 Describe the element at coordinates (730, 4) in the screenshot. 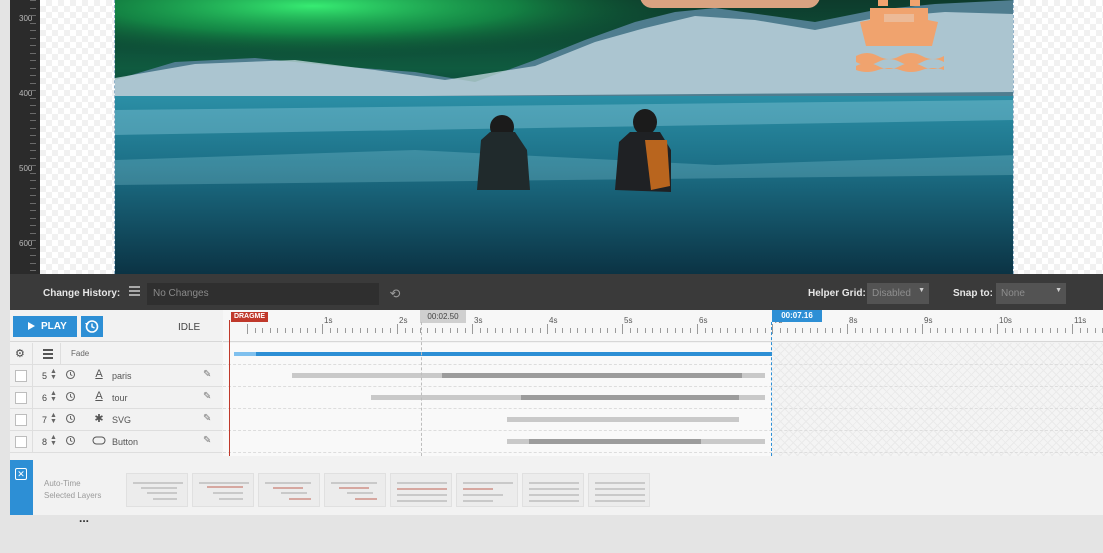

I see `slide-caption-shape` at that location.